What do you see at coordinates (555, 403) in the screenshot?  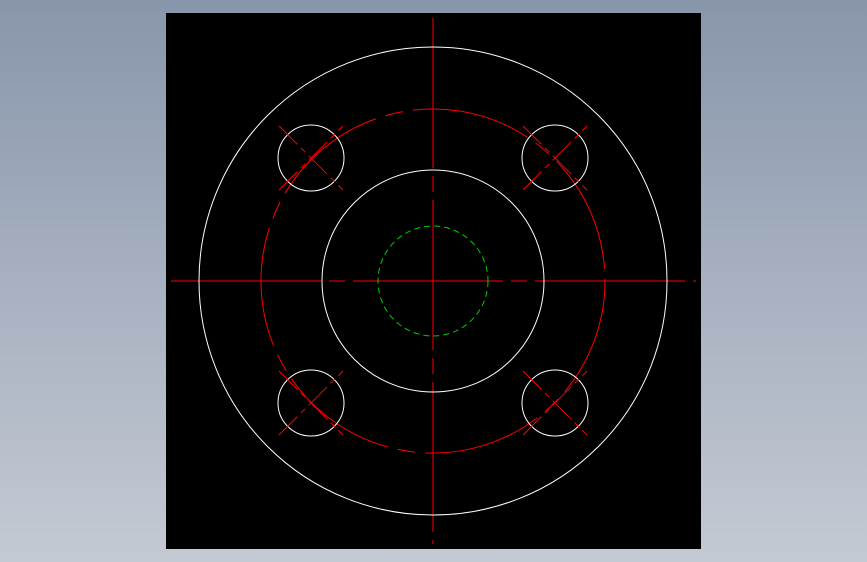 I see `bolt-hole-bottom-right` at bounding box center [555, 403].